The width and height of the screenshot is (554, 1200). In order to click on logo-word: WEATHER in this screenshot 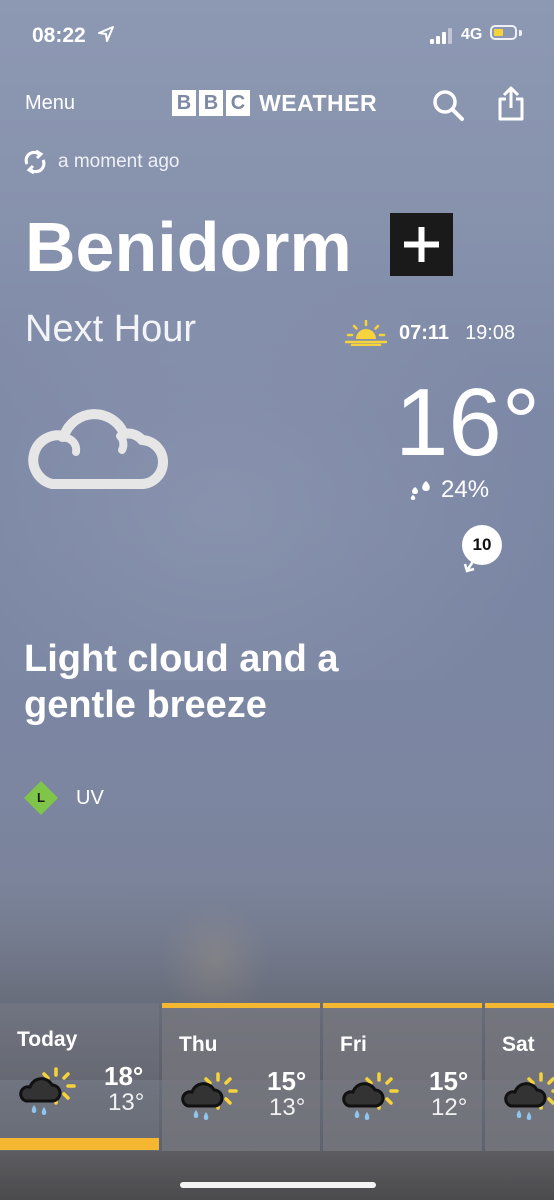, I will do `click(318, 102)`.